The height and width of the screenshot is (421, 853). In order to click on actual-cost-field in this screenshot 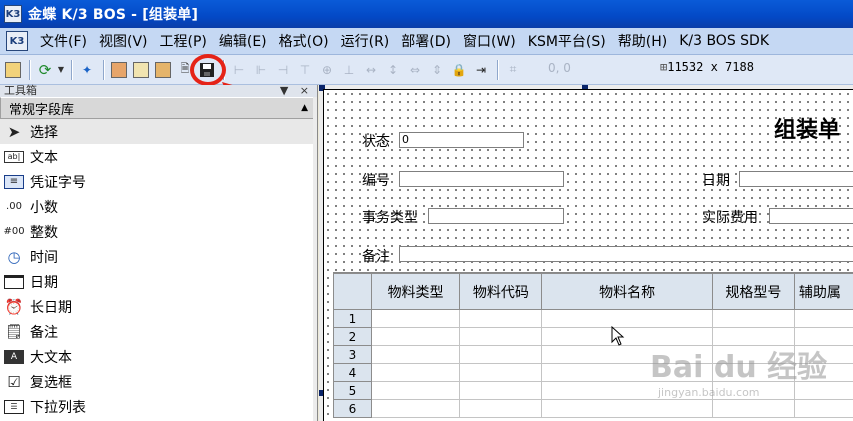, I will do `click(811, 216)`.